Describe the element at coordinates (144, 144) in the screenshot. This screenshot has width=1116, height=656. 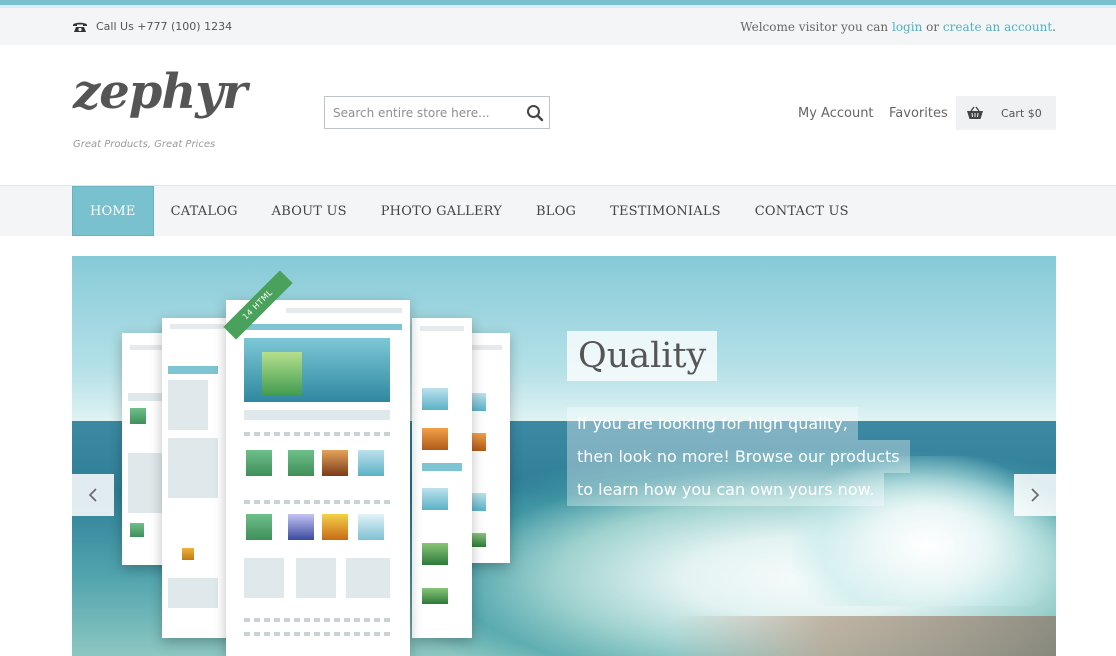
I see `tagline: Great Products, Great Prices` at that location.